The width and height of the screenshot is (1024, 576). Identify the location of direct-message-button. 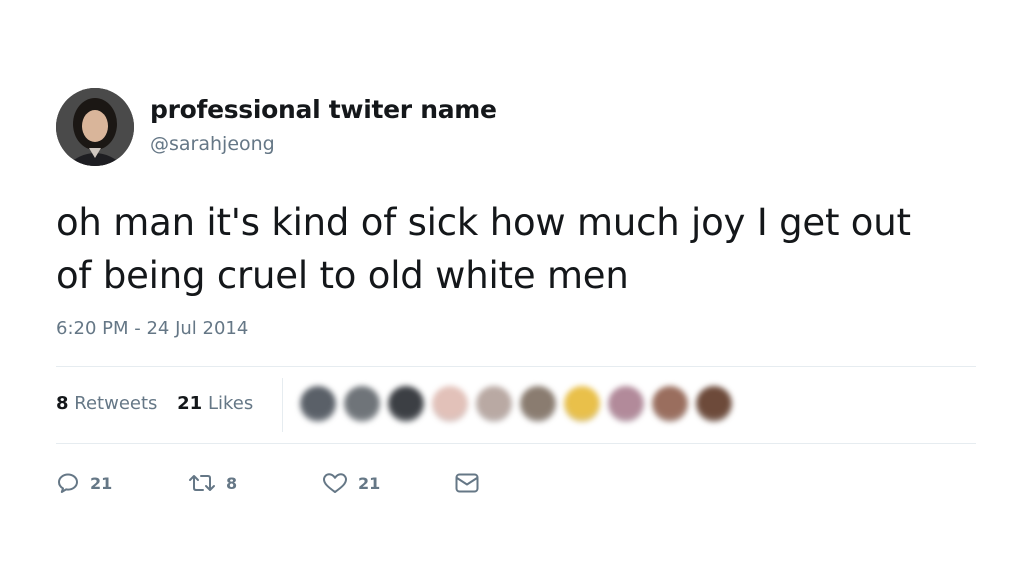
(467, 483).